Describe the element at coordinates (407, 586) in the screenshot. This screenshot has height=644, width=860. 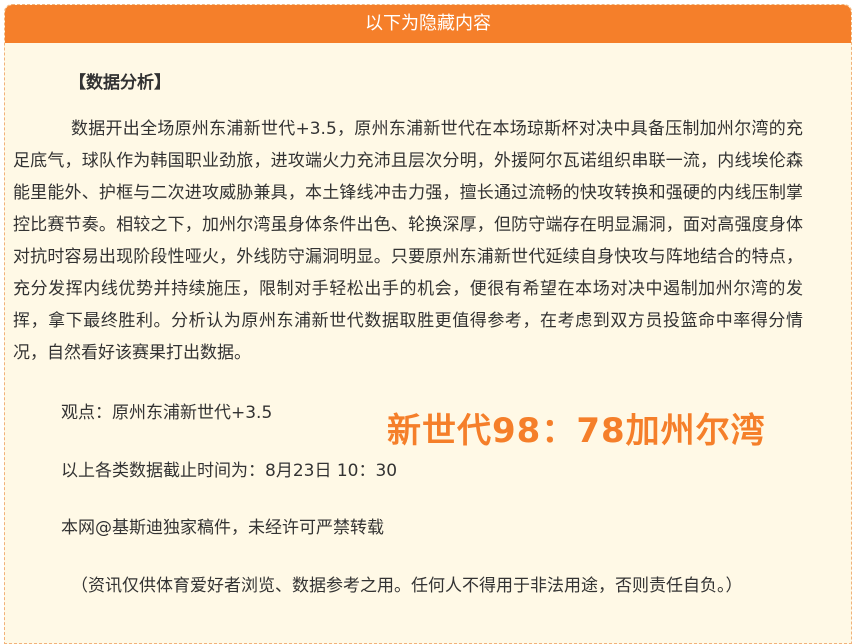
I see `disclaimer-line: （资讯仅供体育爱好者浏览、数据参考之用。任何人不得用于非法用途，否则责任自负。）` at that location.